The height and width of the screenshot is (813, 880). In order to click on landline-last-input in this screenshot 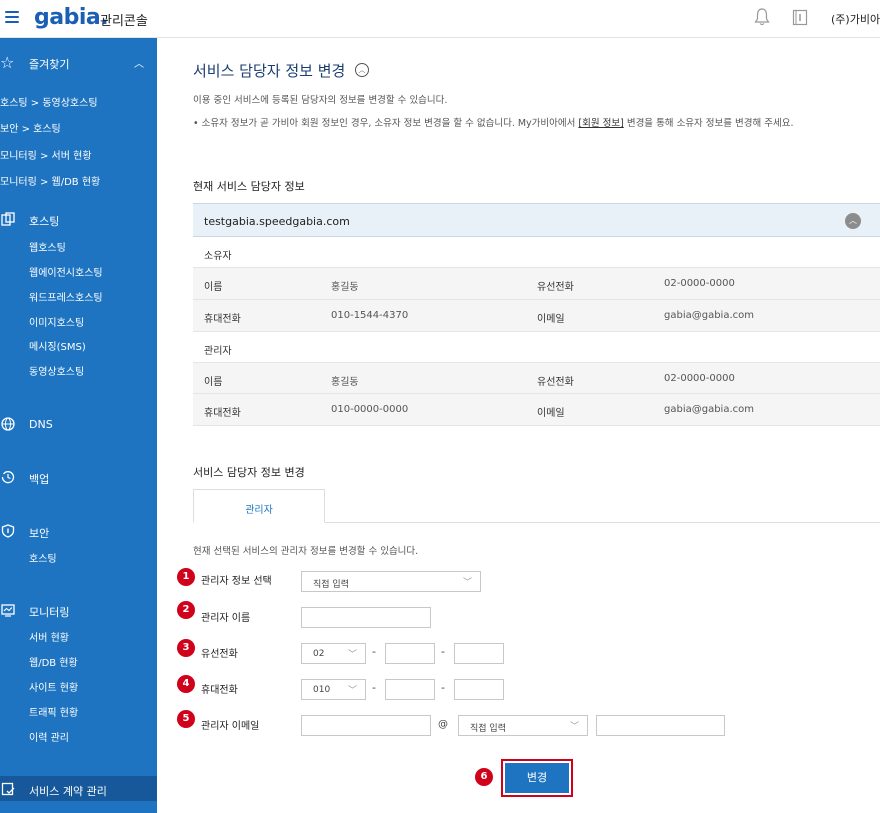, I will do `click(479, 653)`.